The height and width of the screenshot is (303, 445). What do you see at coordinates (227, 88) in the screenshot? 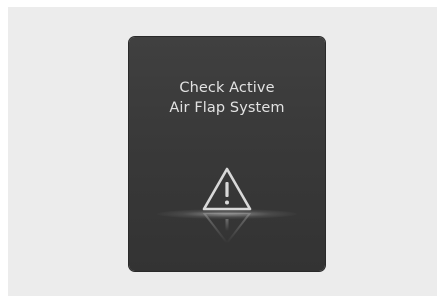
I see `warning-message-line-1: Check Active` at bounding box center [227, 88].